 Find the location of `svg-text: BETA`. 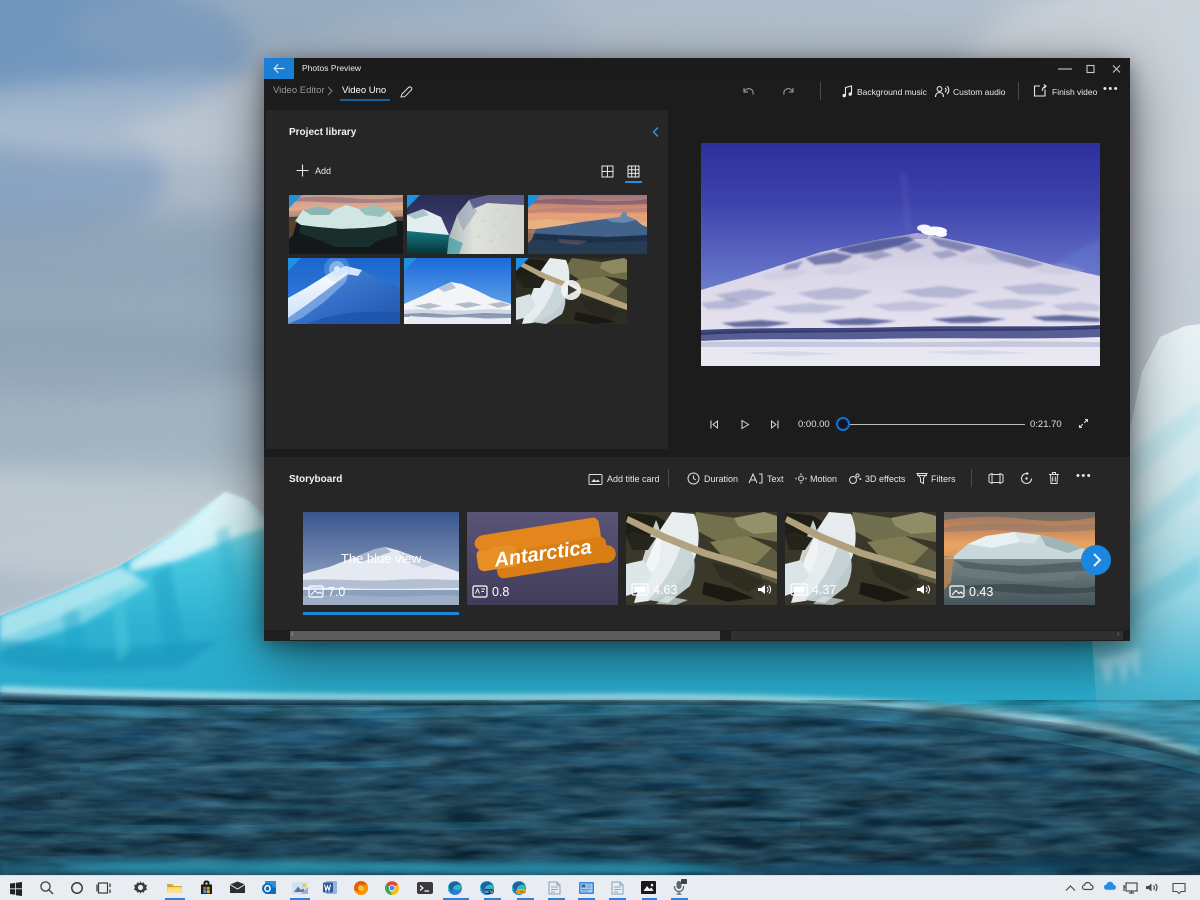

svg-text: BETA is located at coordinates (490, 892).